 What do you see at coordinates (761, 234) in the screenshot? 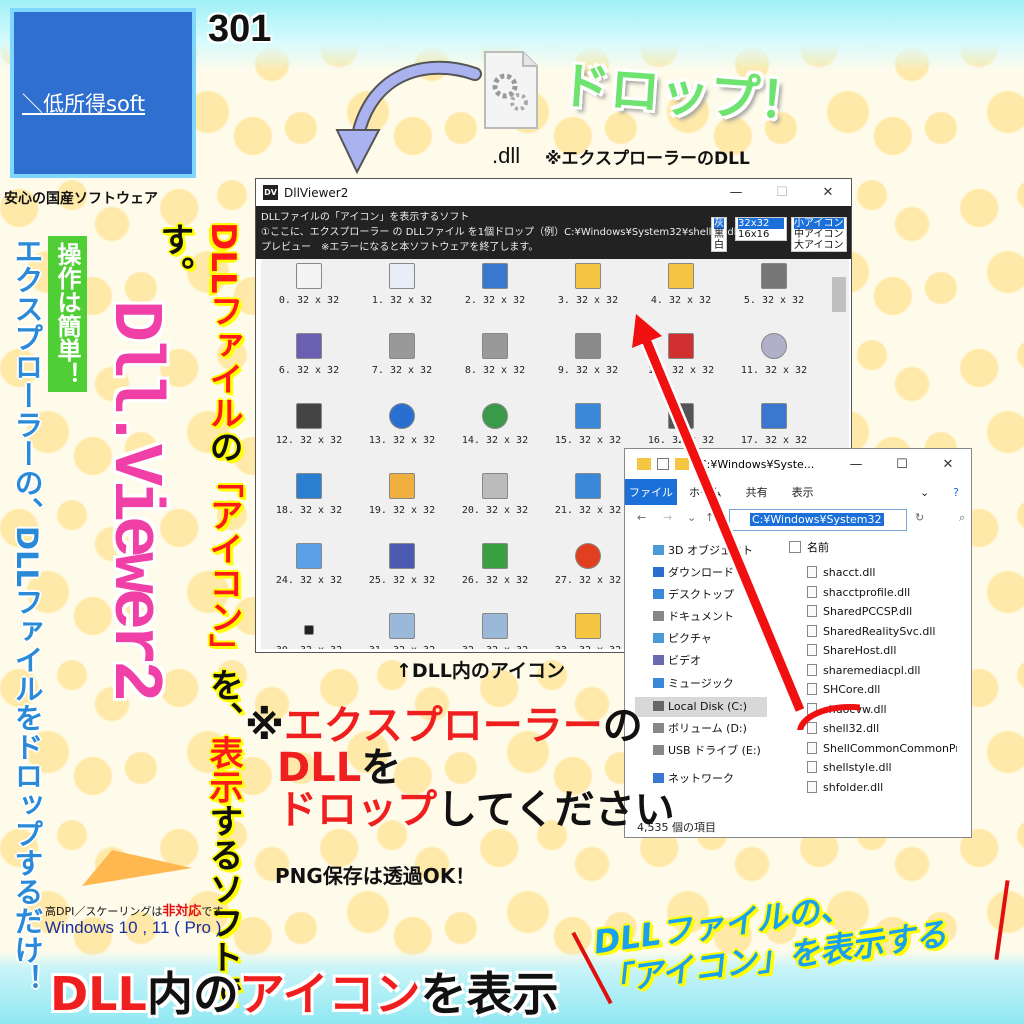
I see `size-option: 16x16` at bounding box center [761, 234].